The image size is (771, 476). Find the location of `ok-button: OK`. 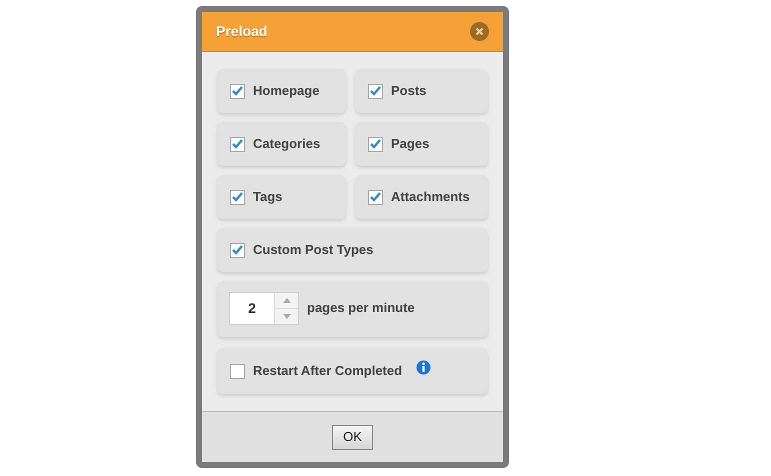

ok-button: OK is located at coordinates (352, 437).